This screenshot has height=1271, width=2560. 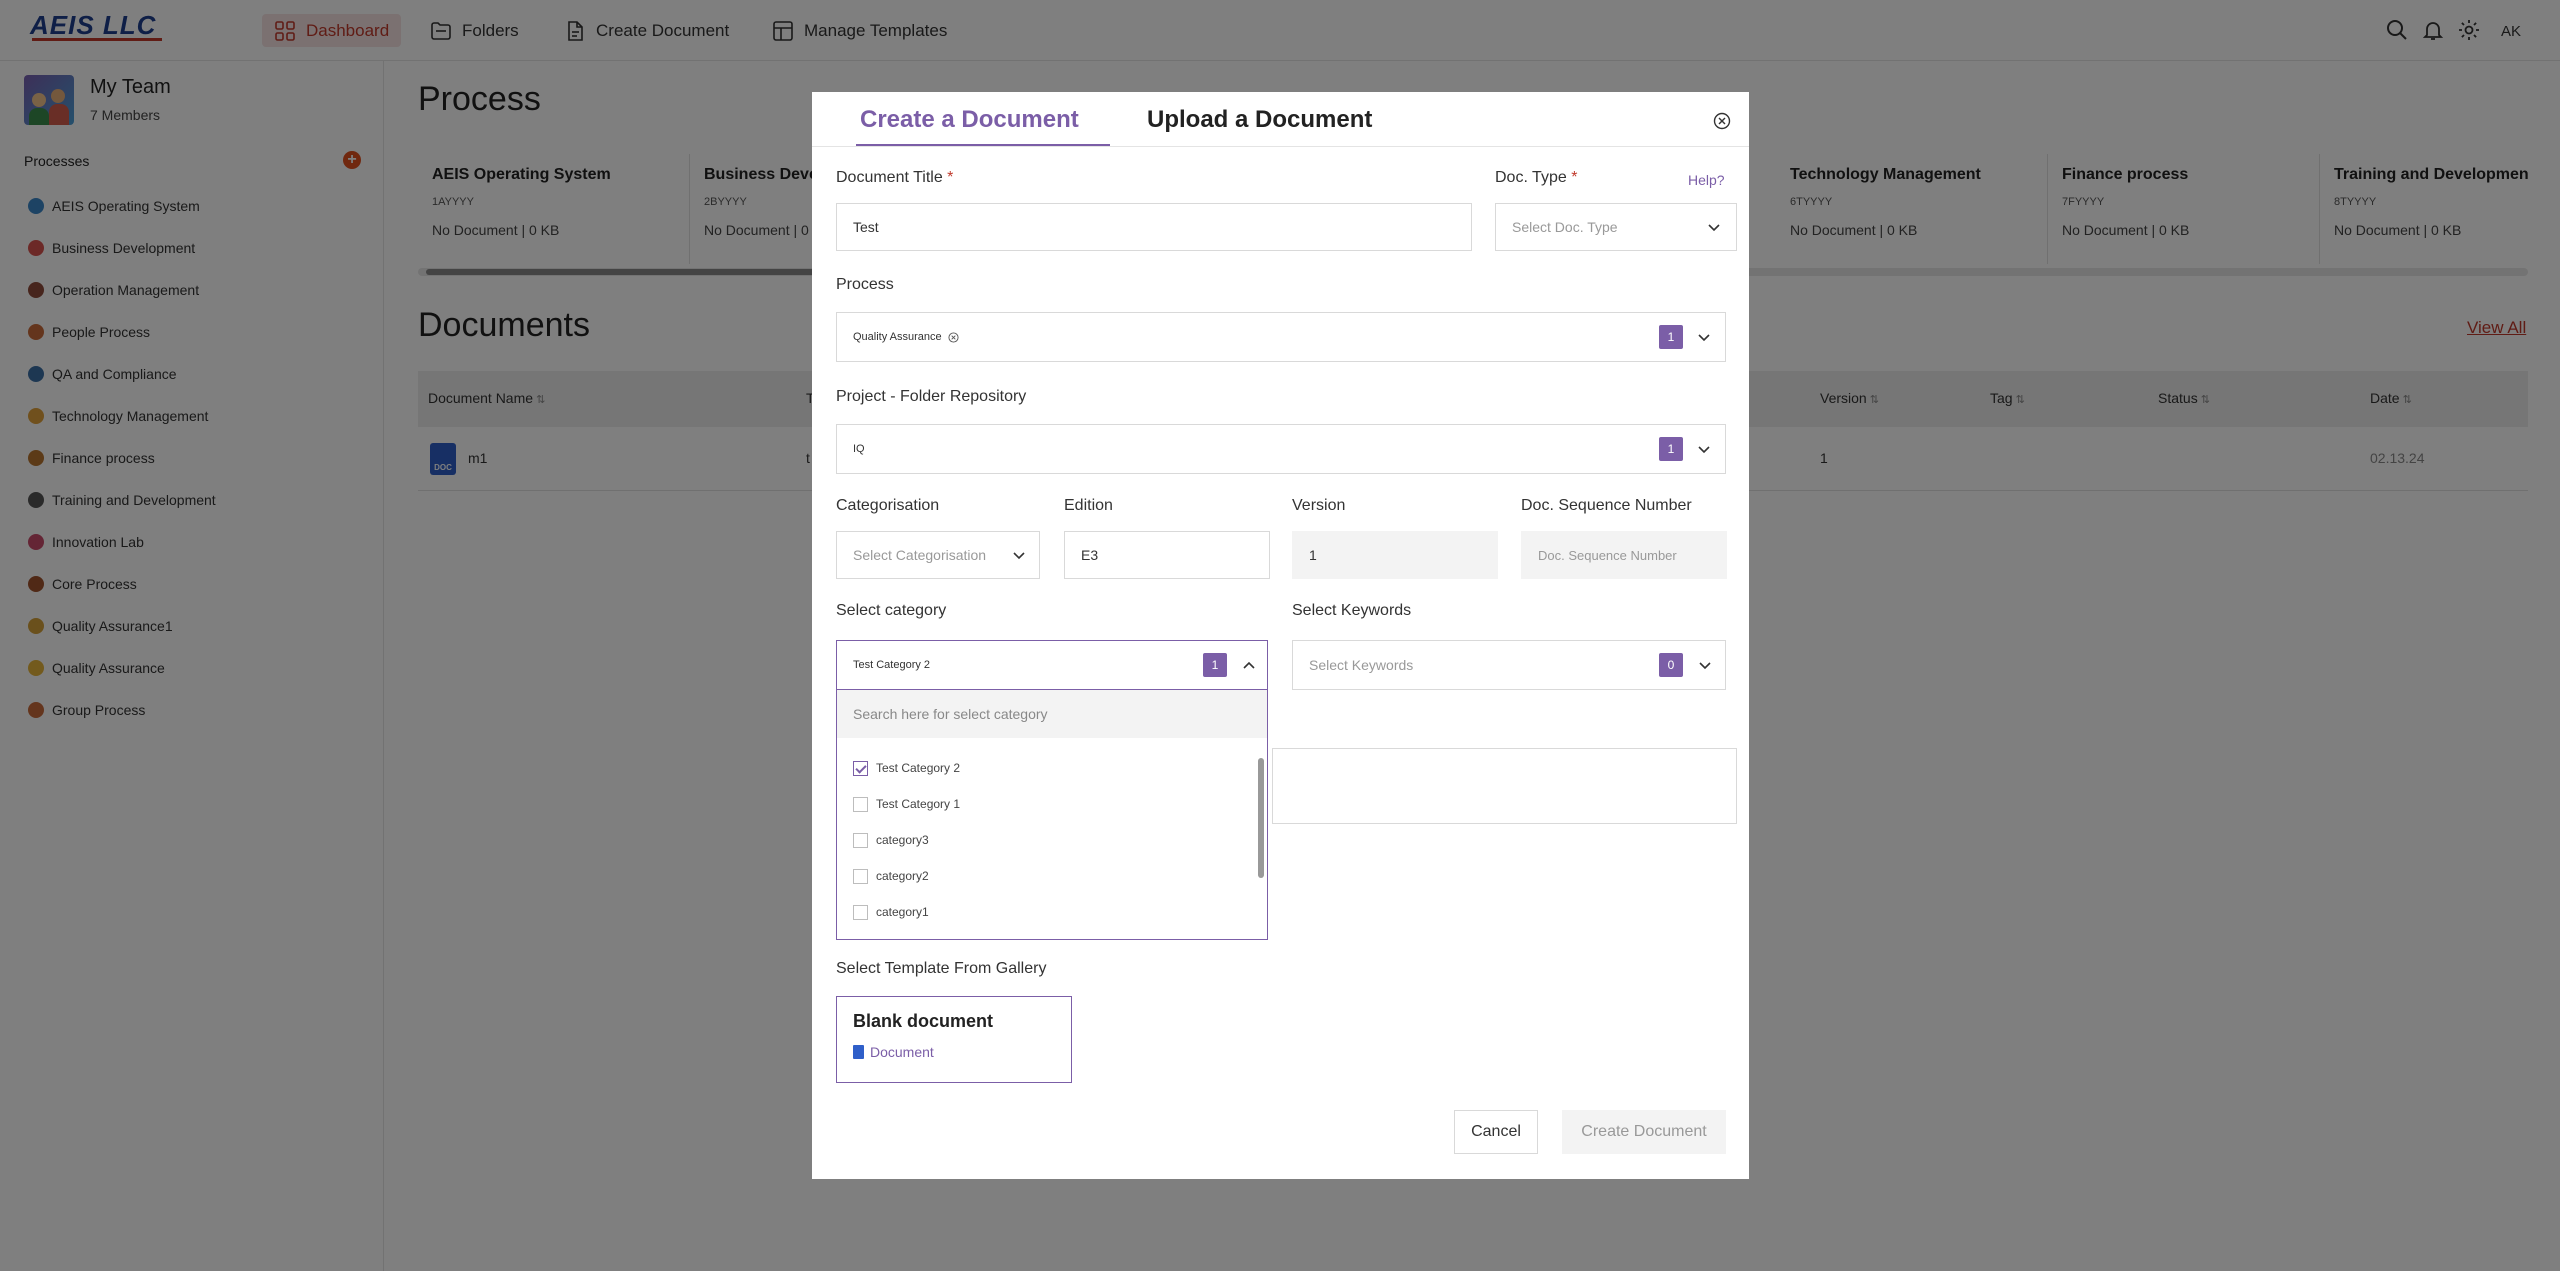 I want to click on template-type: Document, so click(x=902, y=1052).